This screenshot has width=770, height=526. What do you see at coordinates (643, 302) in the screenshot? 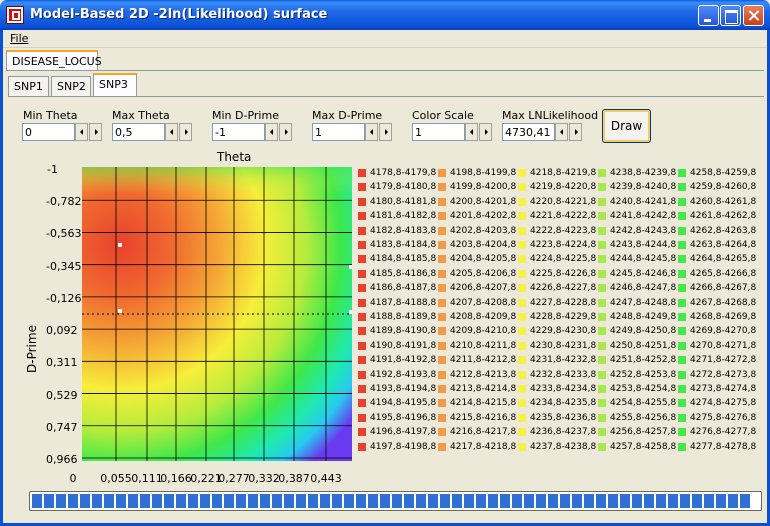
I see `legend-label: 4247,8-4248,8` at bounding box center [643, 302].